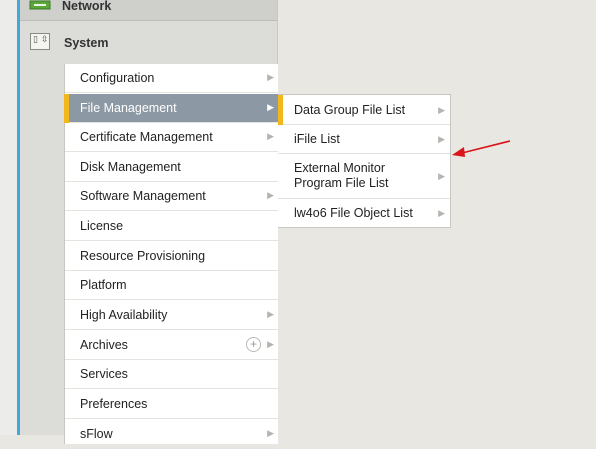  What do you see at coordinates (341, 175) in the screenshot?
I see `submenu-item-label: External Monitor Program File List` at bounding box center [341, 175].